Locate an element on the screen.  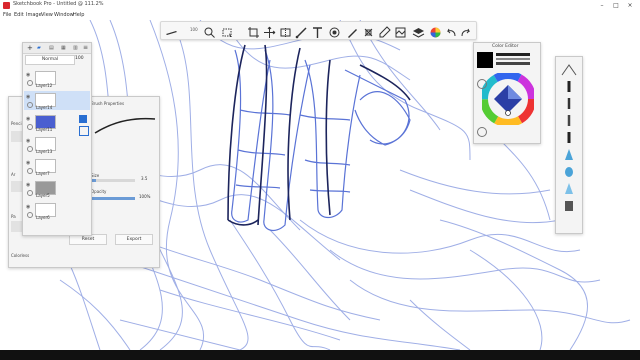
layer-side-toggles is located at coordinates (84, 130).